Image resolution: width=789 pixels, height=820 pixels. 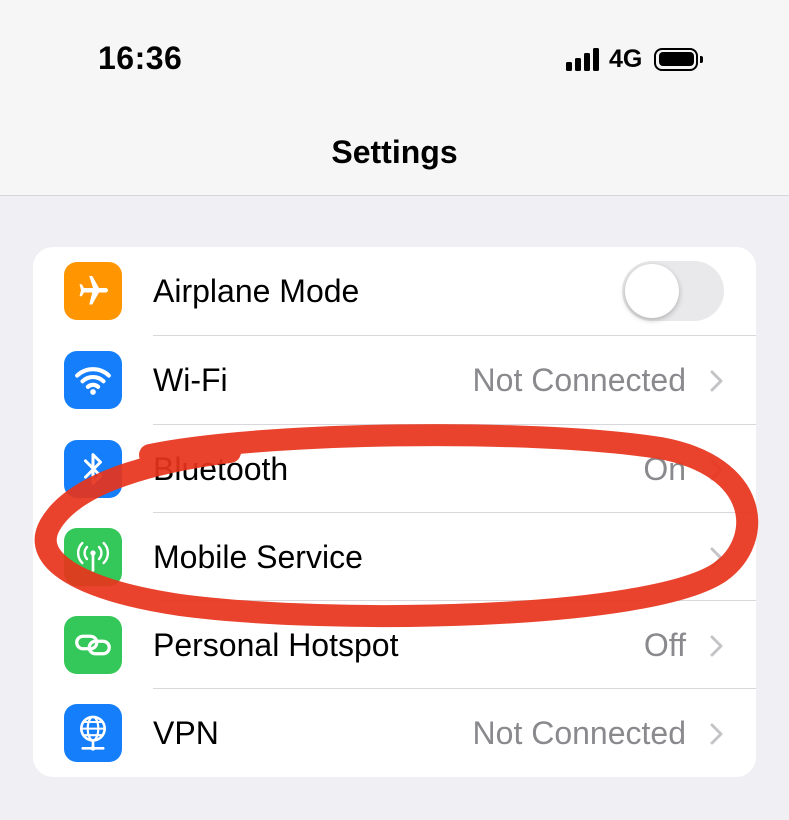 What do you see at coordinates (256, 291) in the screenshot?
I see `airplane-mode-label: Airplane Mode` at bounding box center [256, 291].